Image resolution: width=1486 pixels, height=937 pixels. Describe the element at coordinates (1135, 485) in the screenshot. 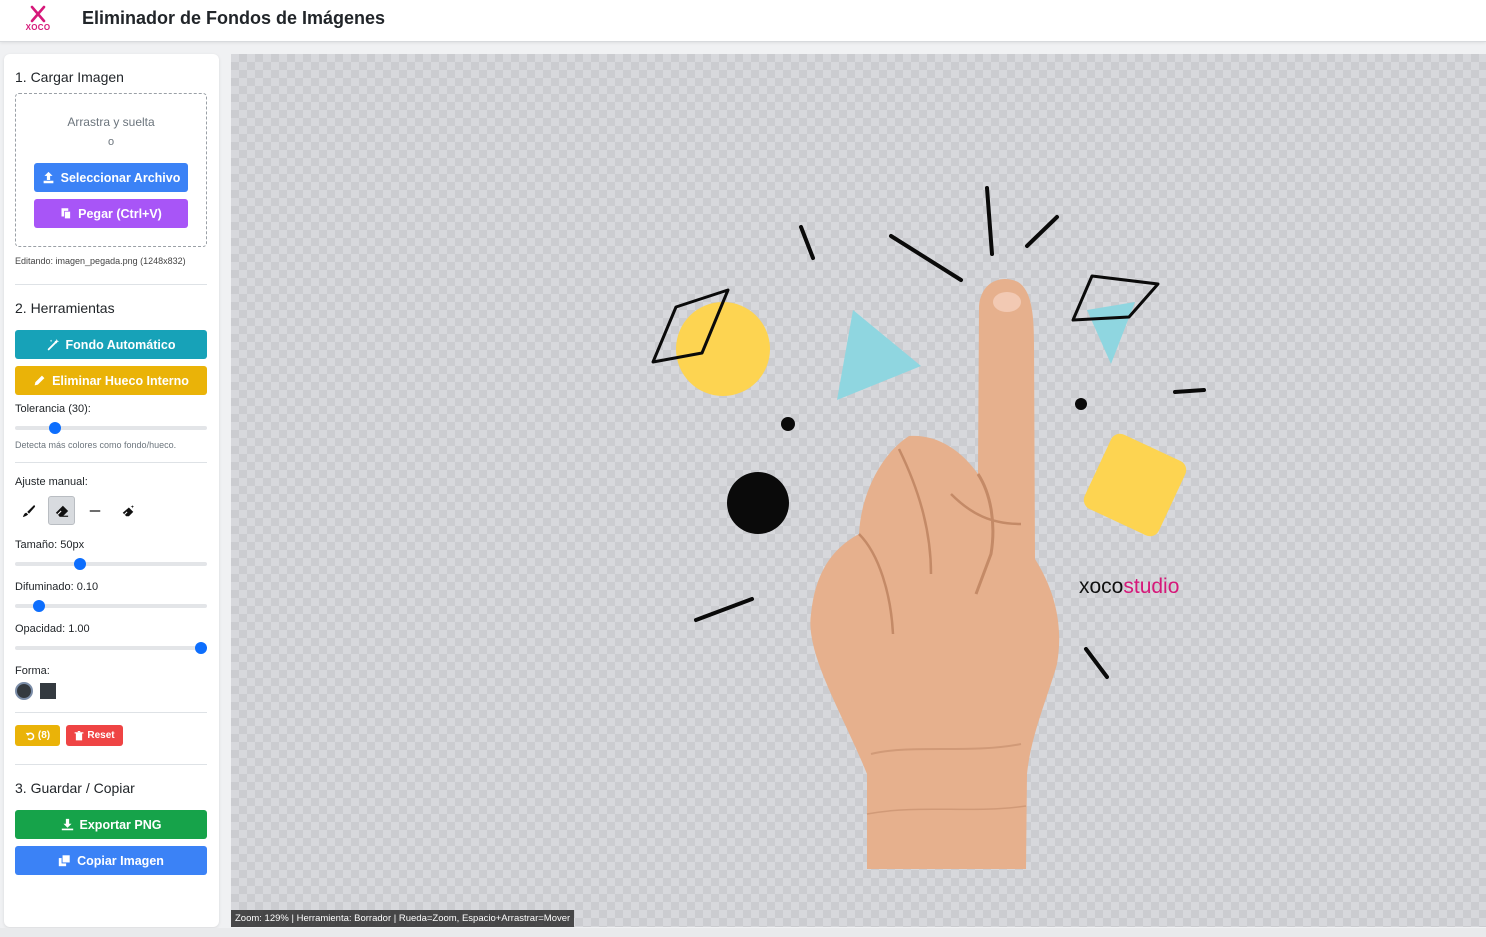

I see `yellow-square` at that location.